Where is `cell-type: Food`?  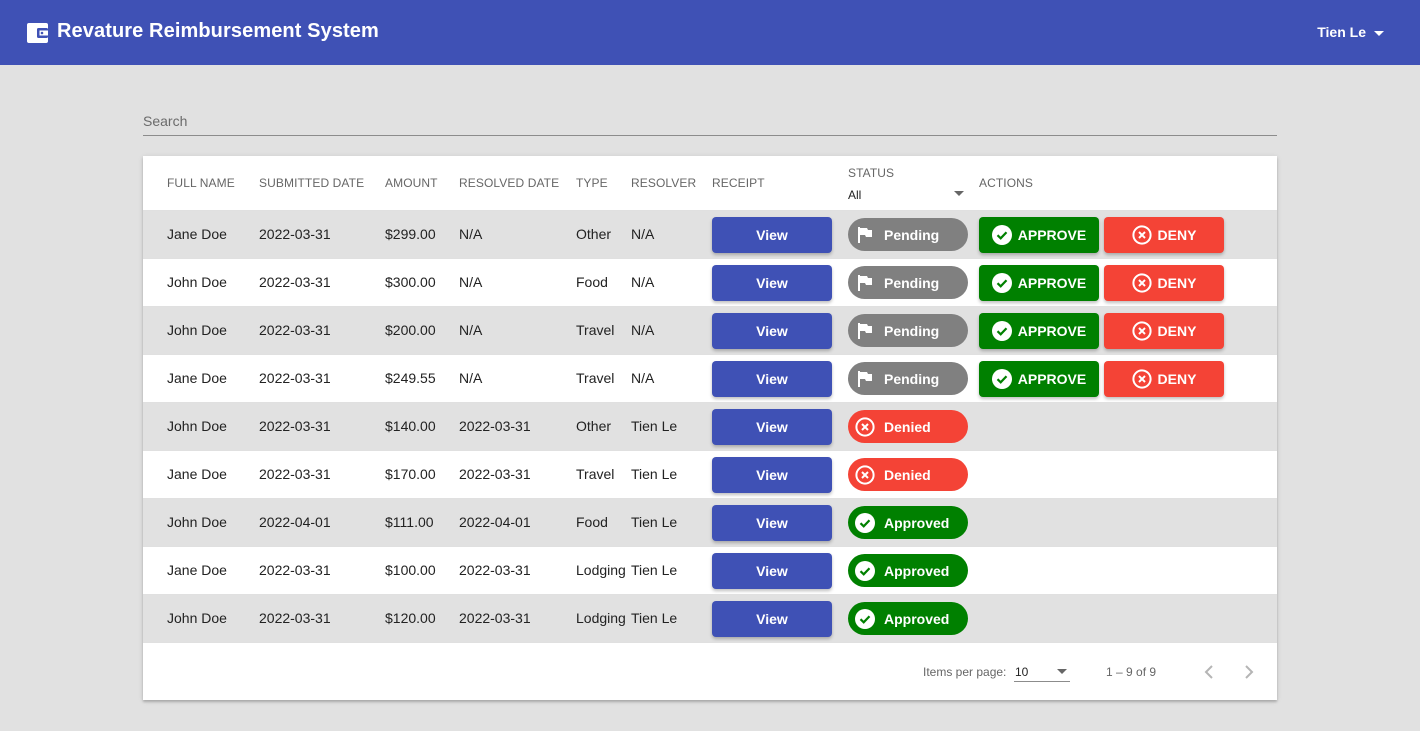
cell-type: Food is located at coordinates (592, 522).